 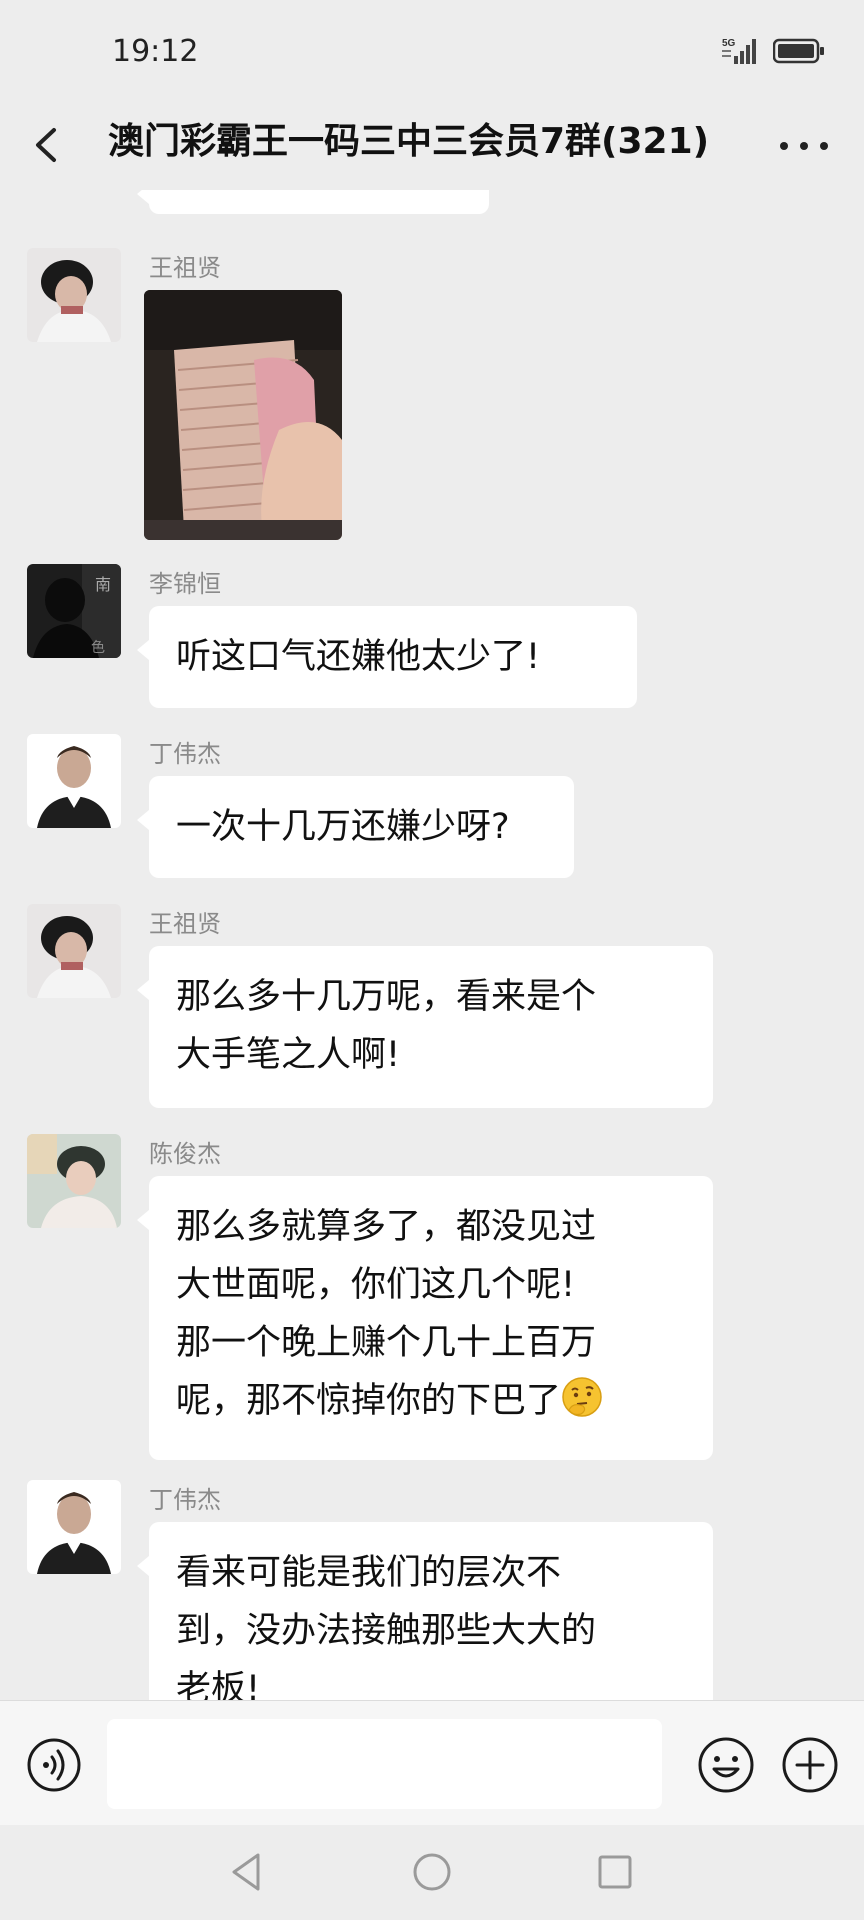 I want to click on message-text: 那一个晚上赚个几十上百万, so click(x=386, y=1343).